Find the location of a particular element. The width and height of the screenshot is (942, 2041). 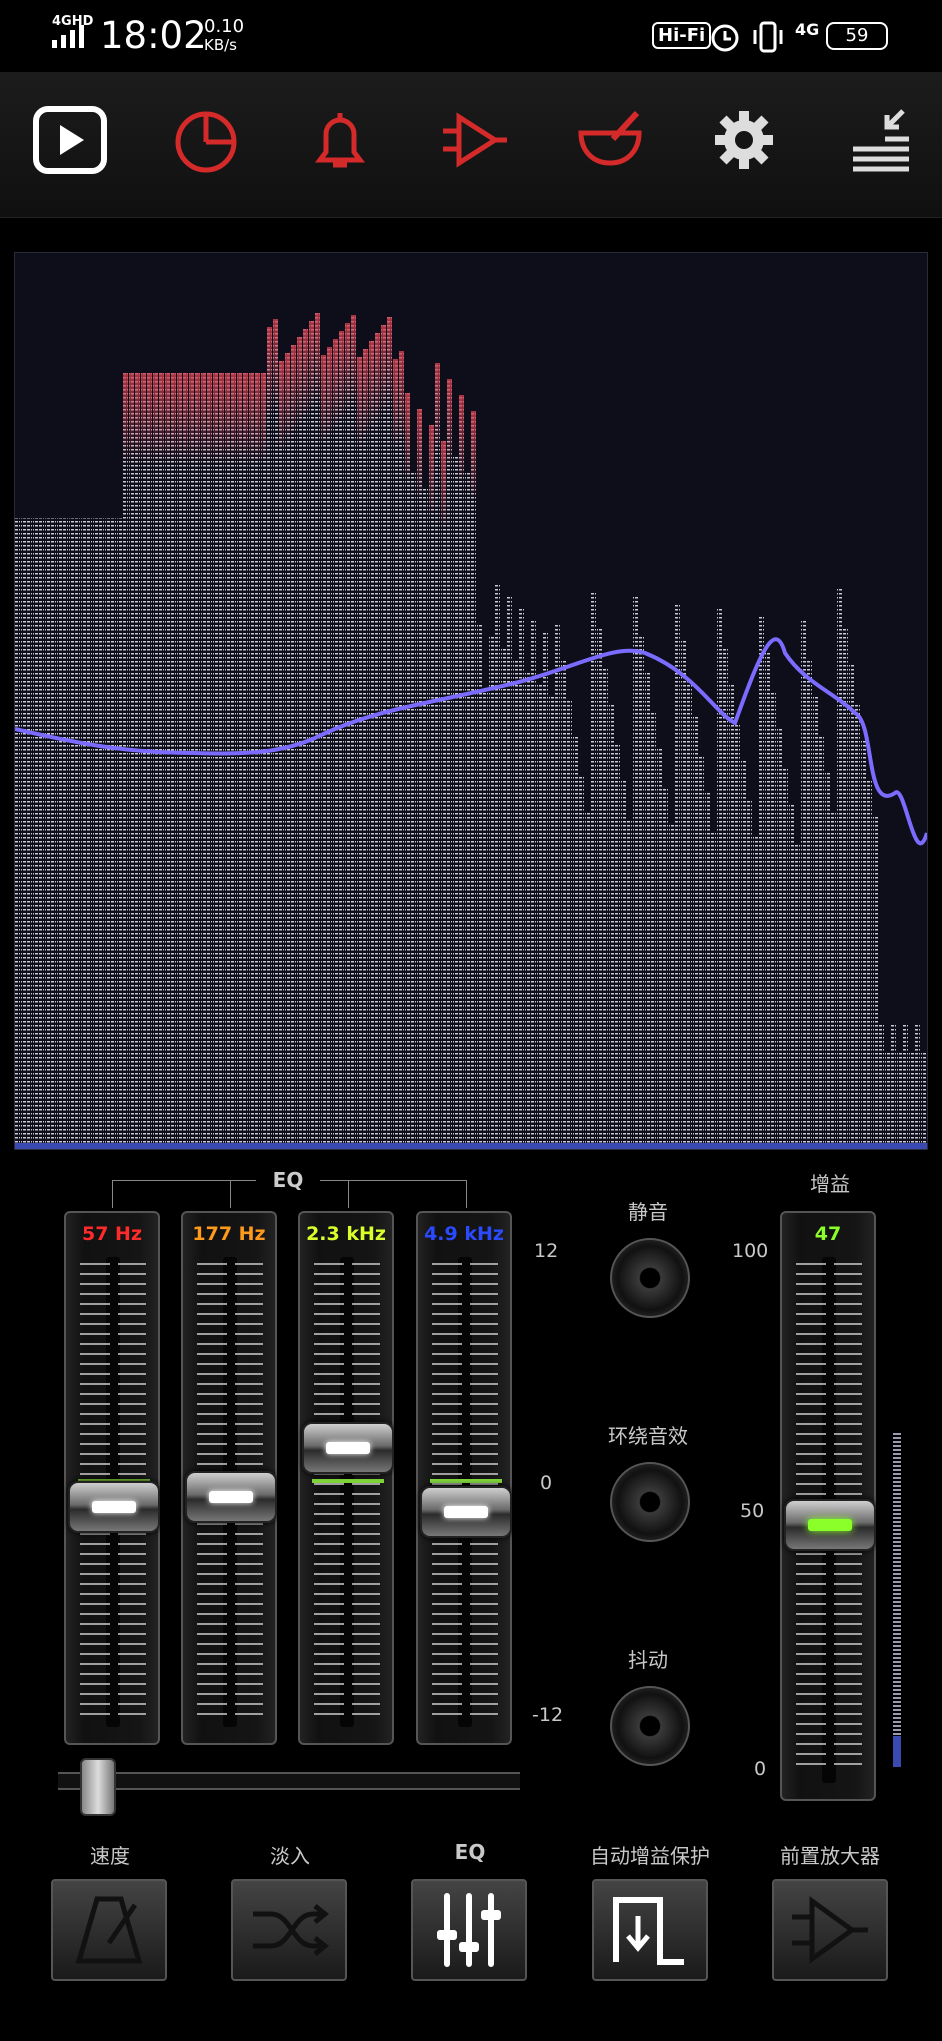

gain-value: 47 is located at coordinates (828, 1234).